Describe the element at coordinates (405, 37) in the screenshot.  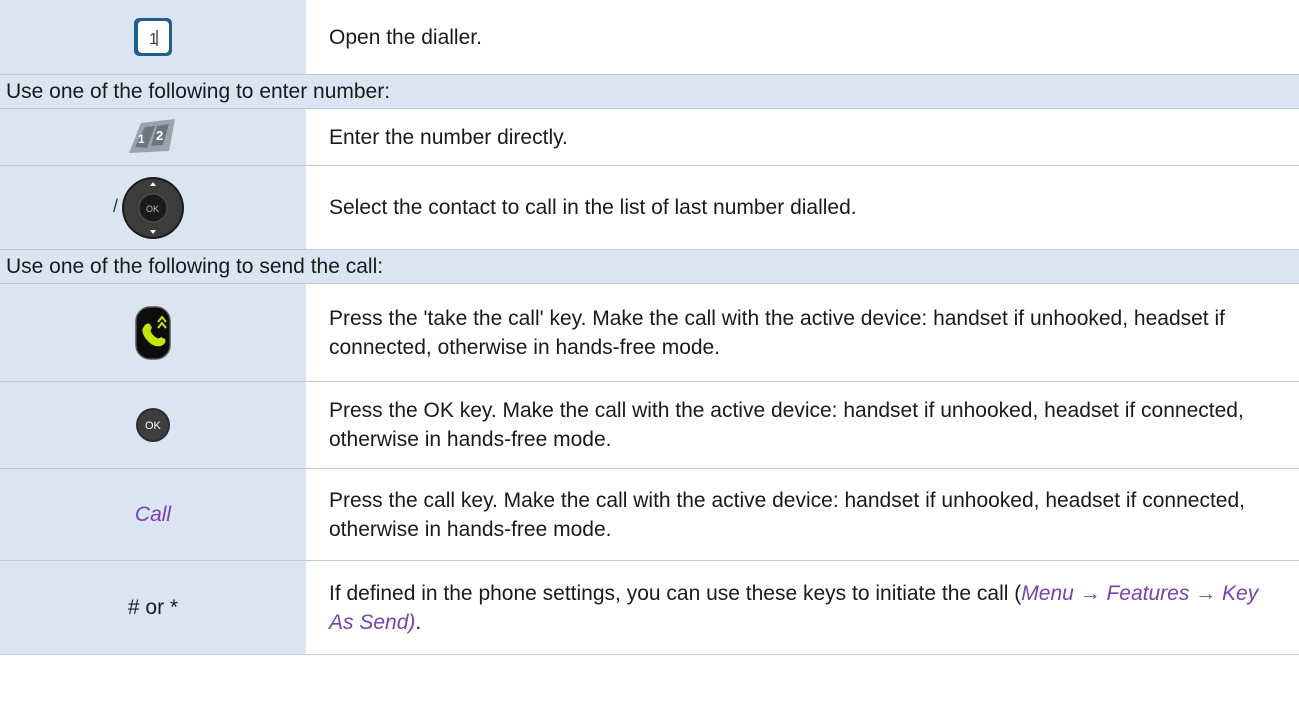
I see `row-text: Open the dialler.` at that location.